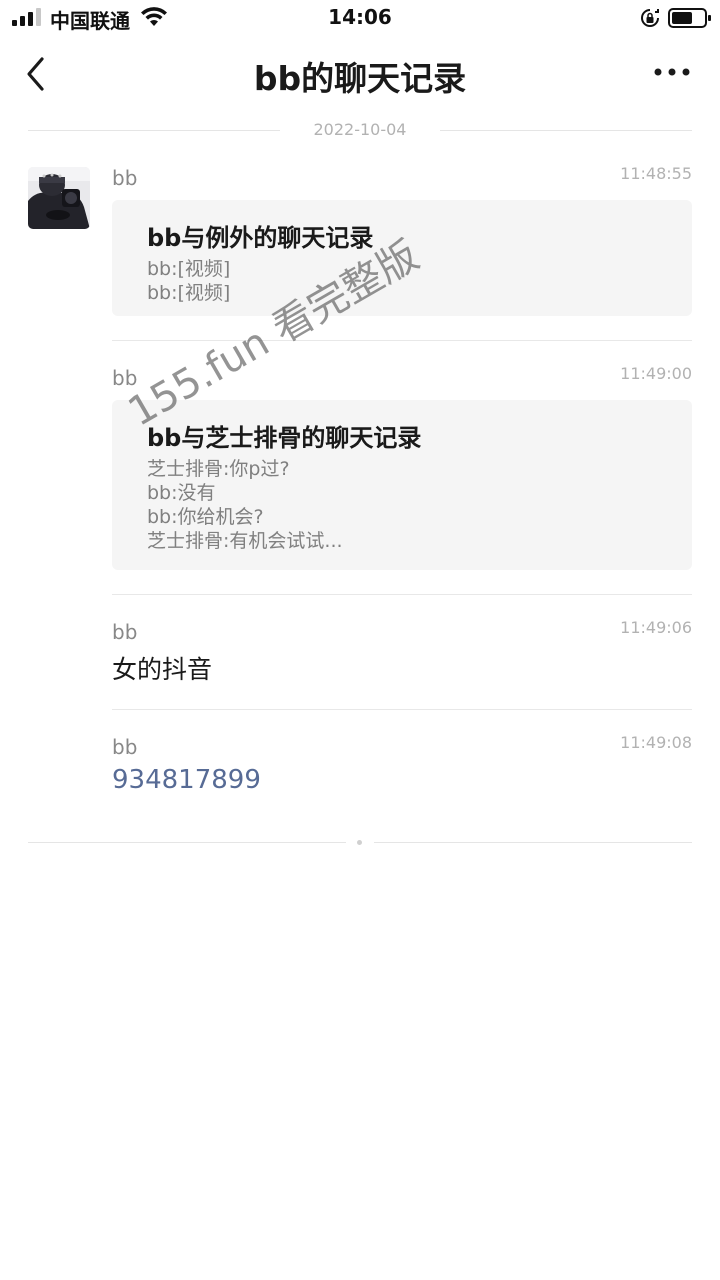 The image size is (720, 1280). Describe the element at coordinates (36, 74) in the screenshot. I see `back-chevron-icon` at that location.